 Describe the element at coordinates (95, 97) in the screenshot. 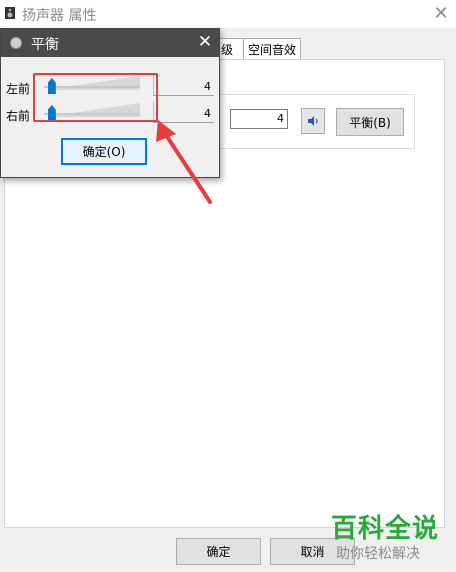

I see `highlight-box` at that location.